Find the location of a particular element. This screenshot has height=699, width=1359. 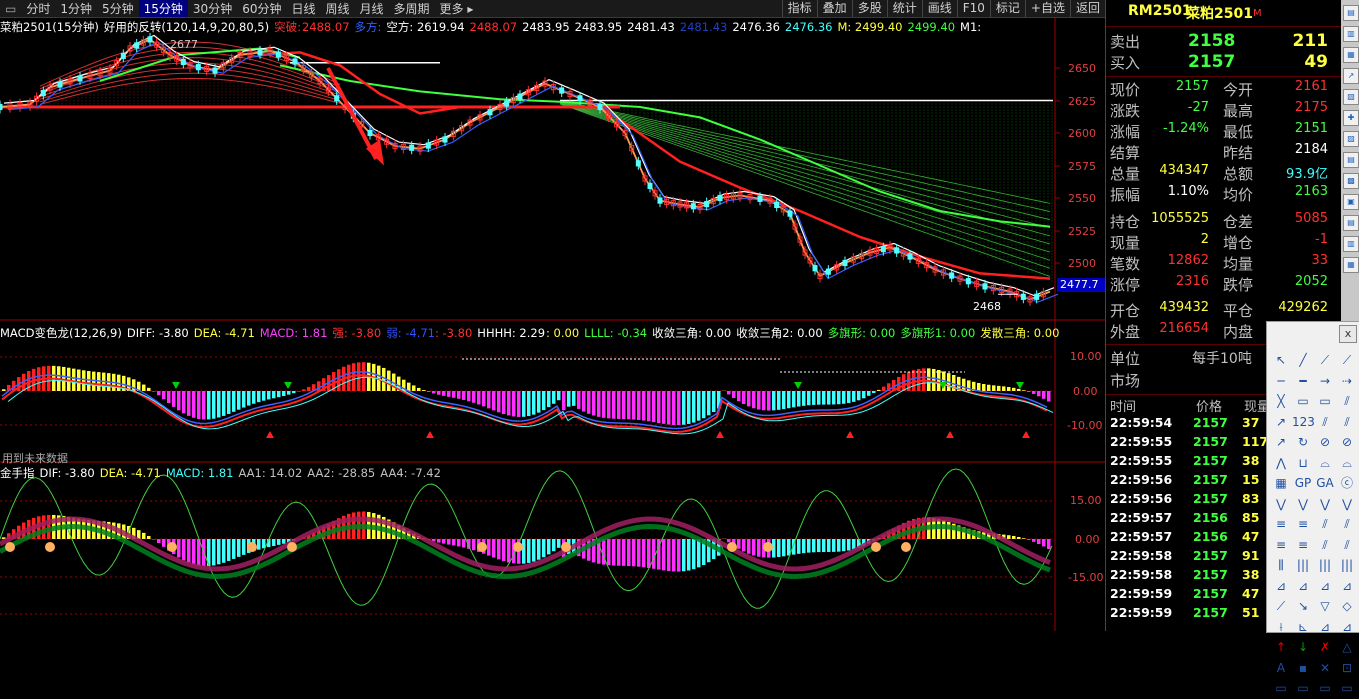

drawing-tool-icon: 123 is located at coordinates (1303, 422).